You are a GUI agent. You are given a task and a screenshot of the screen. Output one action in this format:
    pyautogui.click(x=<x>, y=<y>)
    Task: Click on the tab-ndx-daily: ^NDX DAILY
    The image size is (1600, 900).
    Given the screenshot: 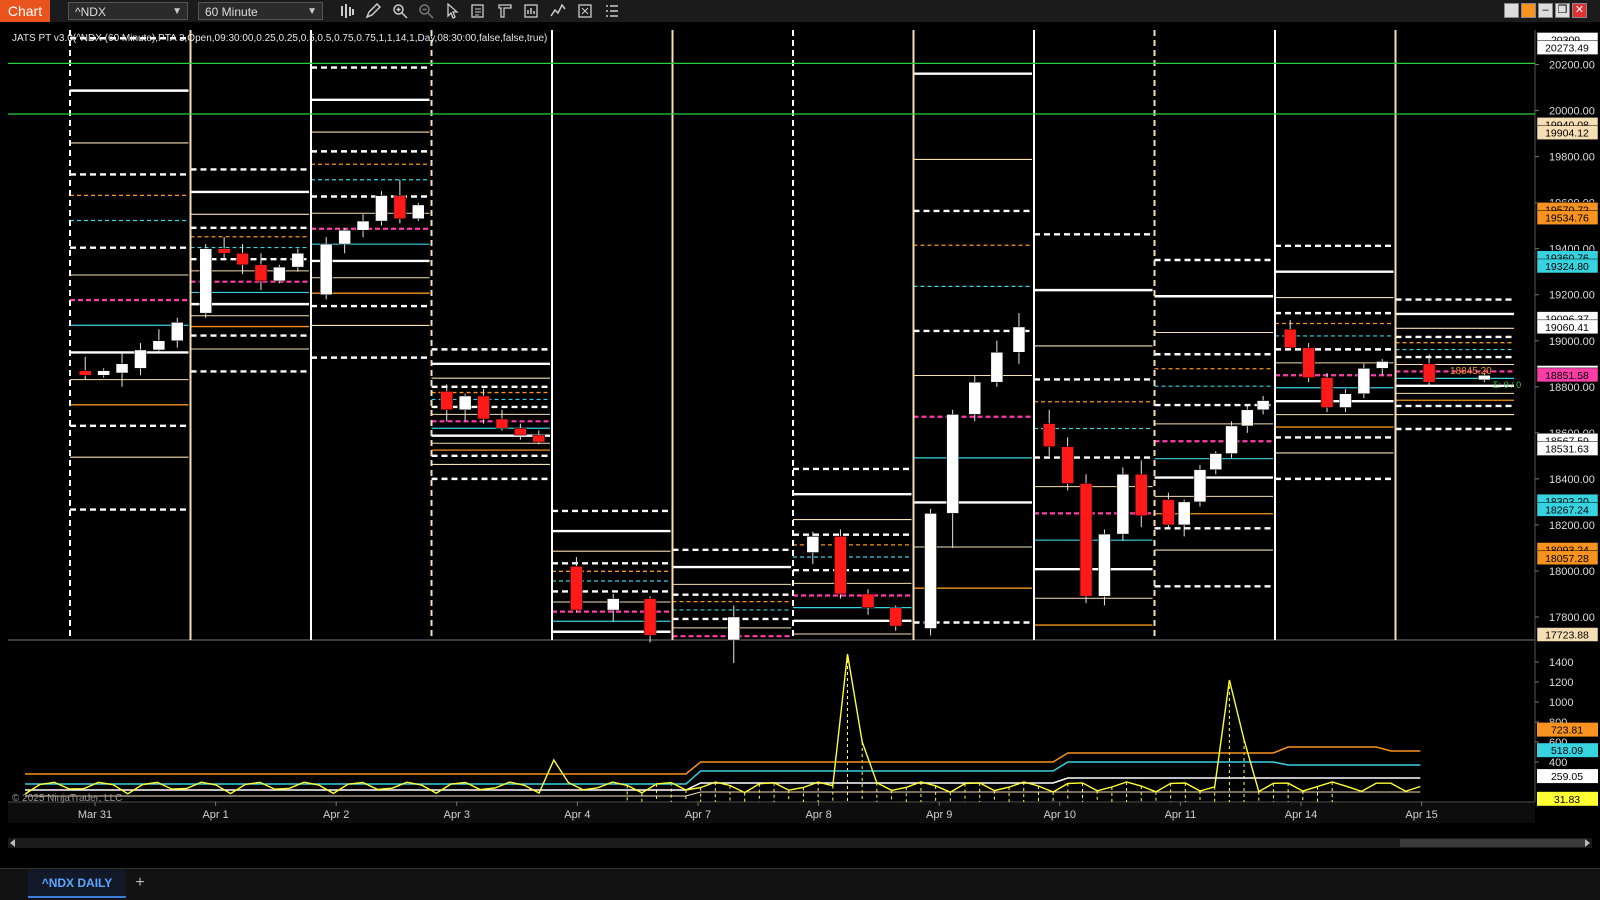 What is the action you would take?
    pyautogui.click(x=77, y=884)
    